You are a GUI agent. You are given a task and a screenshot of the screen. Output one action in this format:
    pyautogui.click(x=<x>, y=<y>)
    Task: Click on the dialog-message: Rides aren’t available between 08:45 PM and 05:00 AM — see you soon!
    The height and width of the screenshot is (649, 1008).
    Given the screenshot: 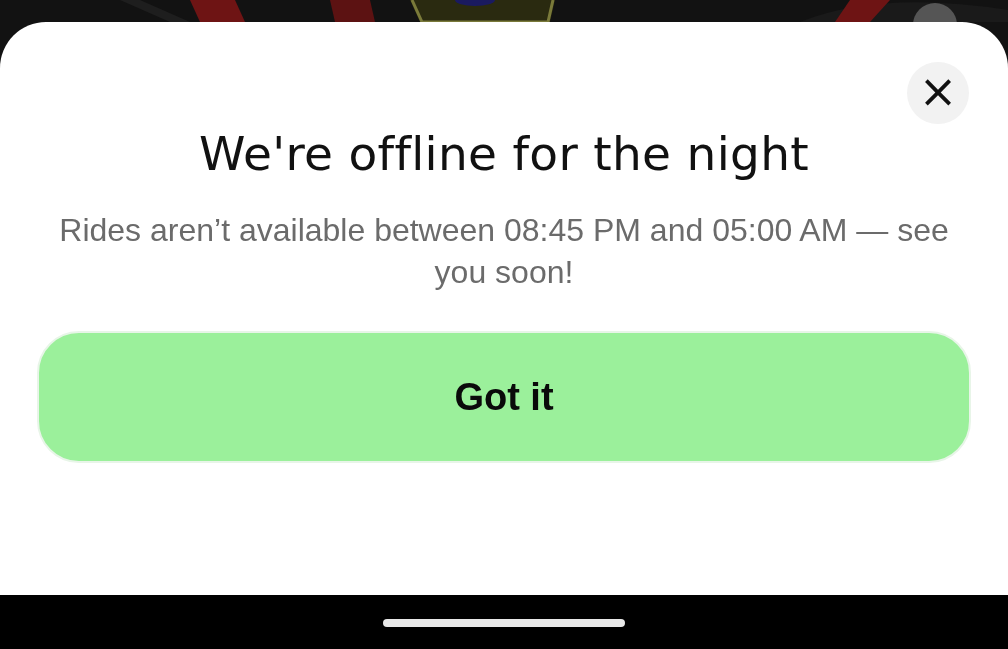 What is the action you would take?
    pyautogui.click(x=504, y=251)
    